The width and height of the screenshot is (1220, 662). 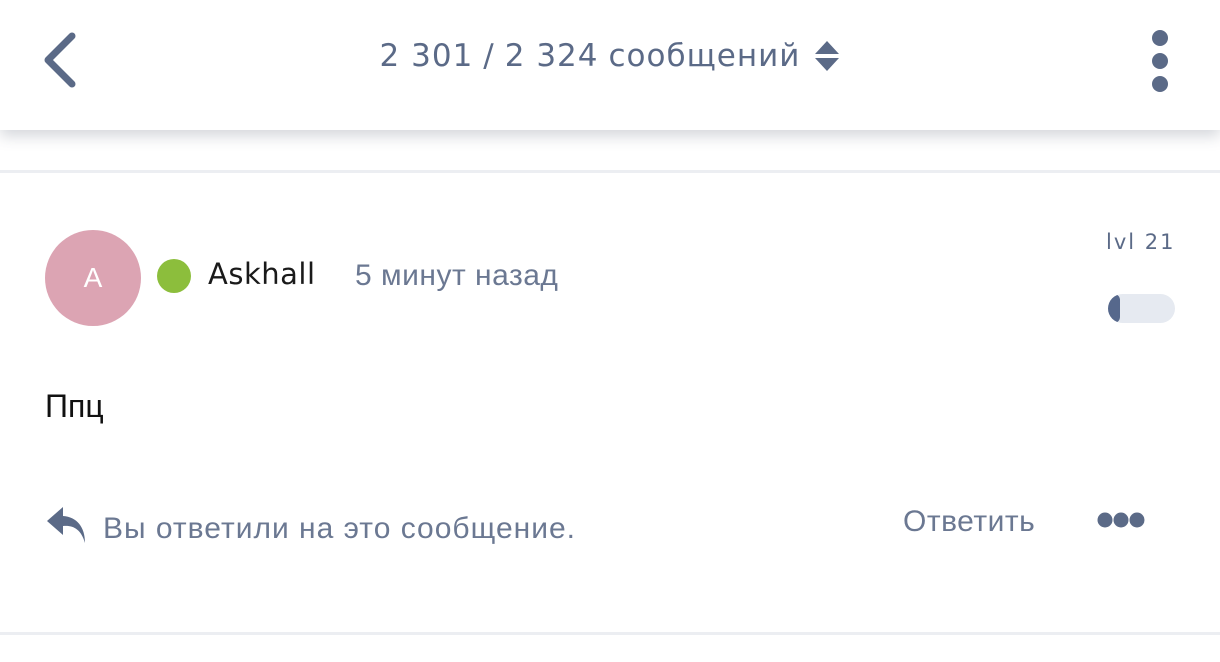 What do you see at coordinates (1141, 242) in the screenshot?
I see `level-label: lvl 21` at bounding box center [1141, 242].